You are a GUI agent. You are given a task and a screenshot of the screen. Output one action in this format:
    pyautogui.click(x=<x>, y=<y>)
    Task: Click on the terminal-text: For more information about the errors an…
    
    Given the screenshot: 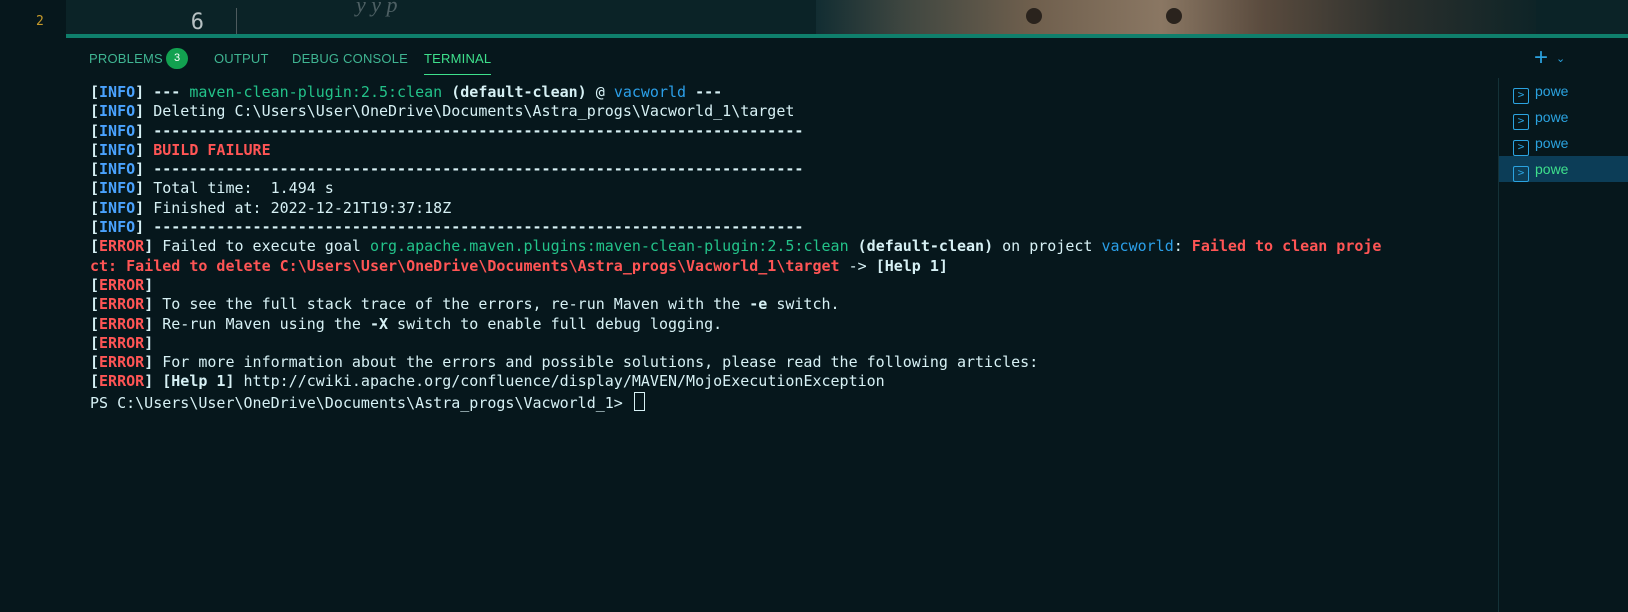 What is the action you would take?
    pyautogui.click(x=600, y=362)
    